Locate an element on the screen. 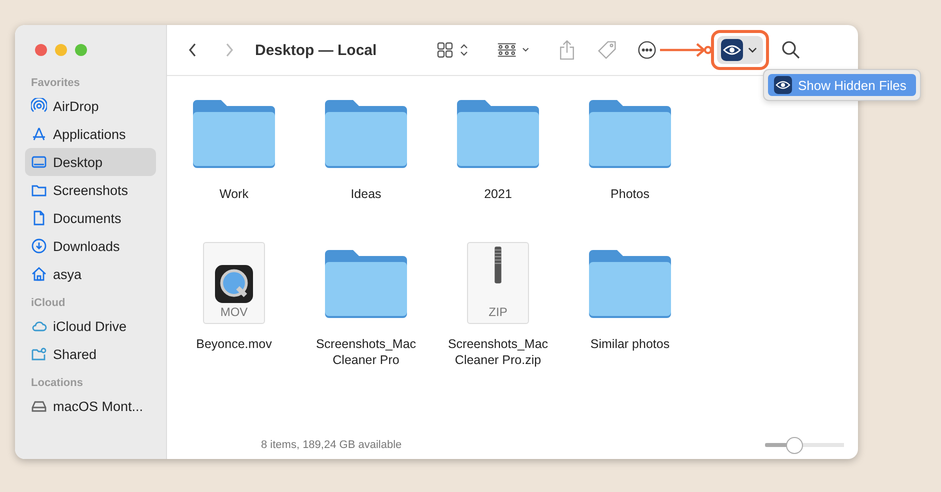 Image resolution: width=941 pixels, height=492 pixels. sidebar-item: asya is located at coordinates (90, 274).